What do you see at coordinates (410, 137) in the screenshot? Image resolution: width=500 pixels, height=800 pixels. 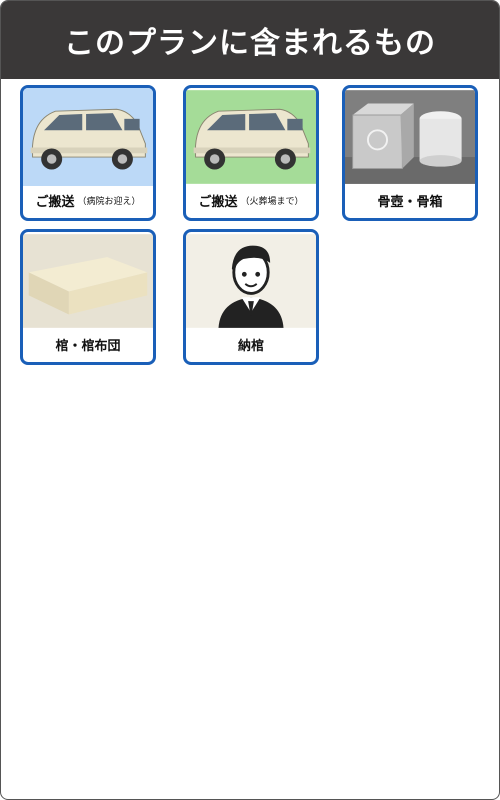 I see `urn-box-image` at bounding box center [410, 137].